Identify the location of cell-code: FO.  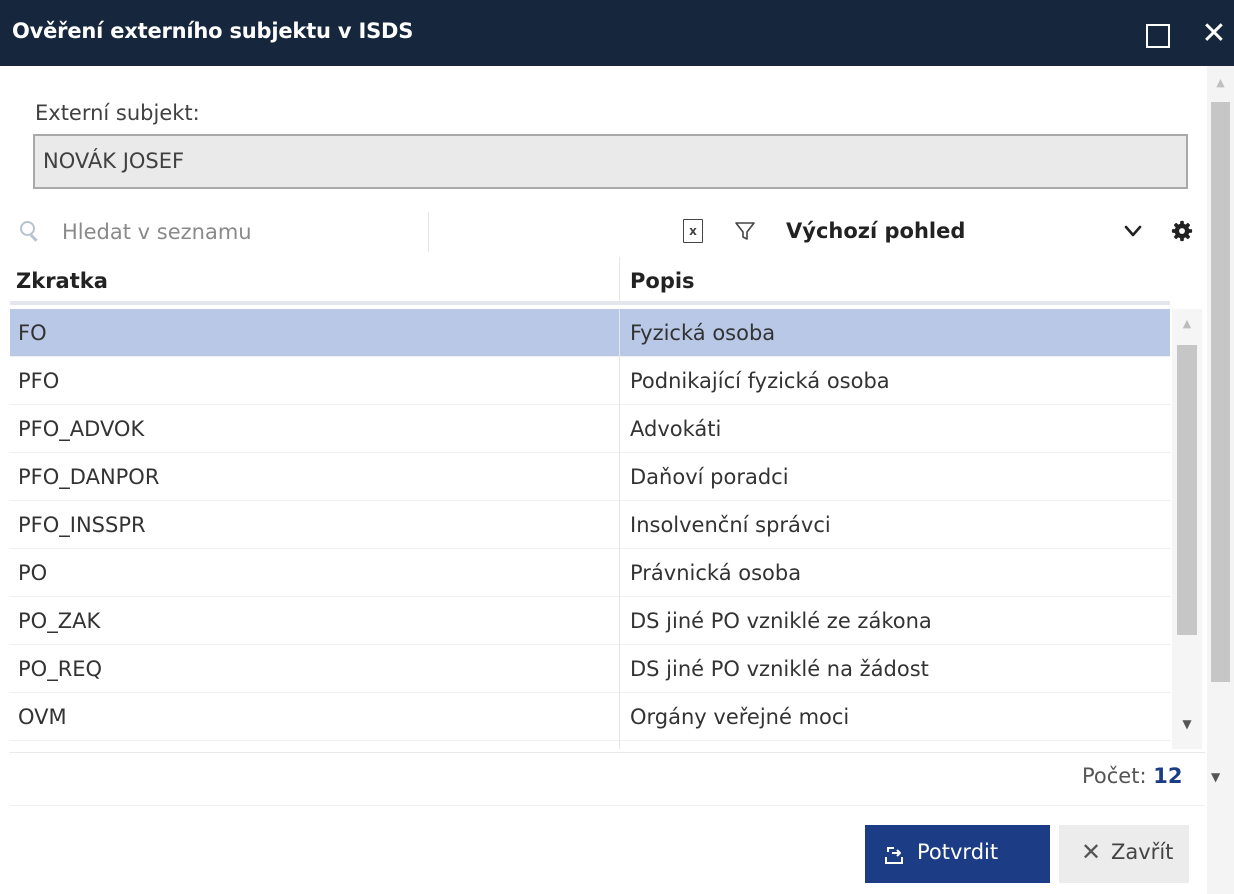
(32, 333).